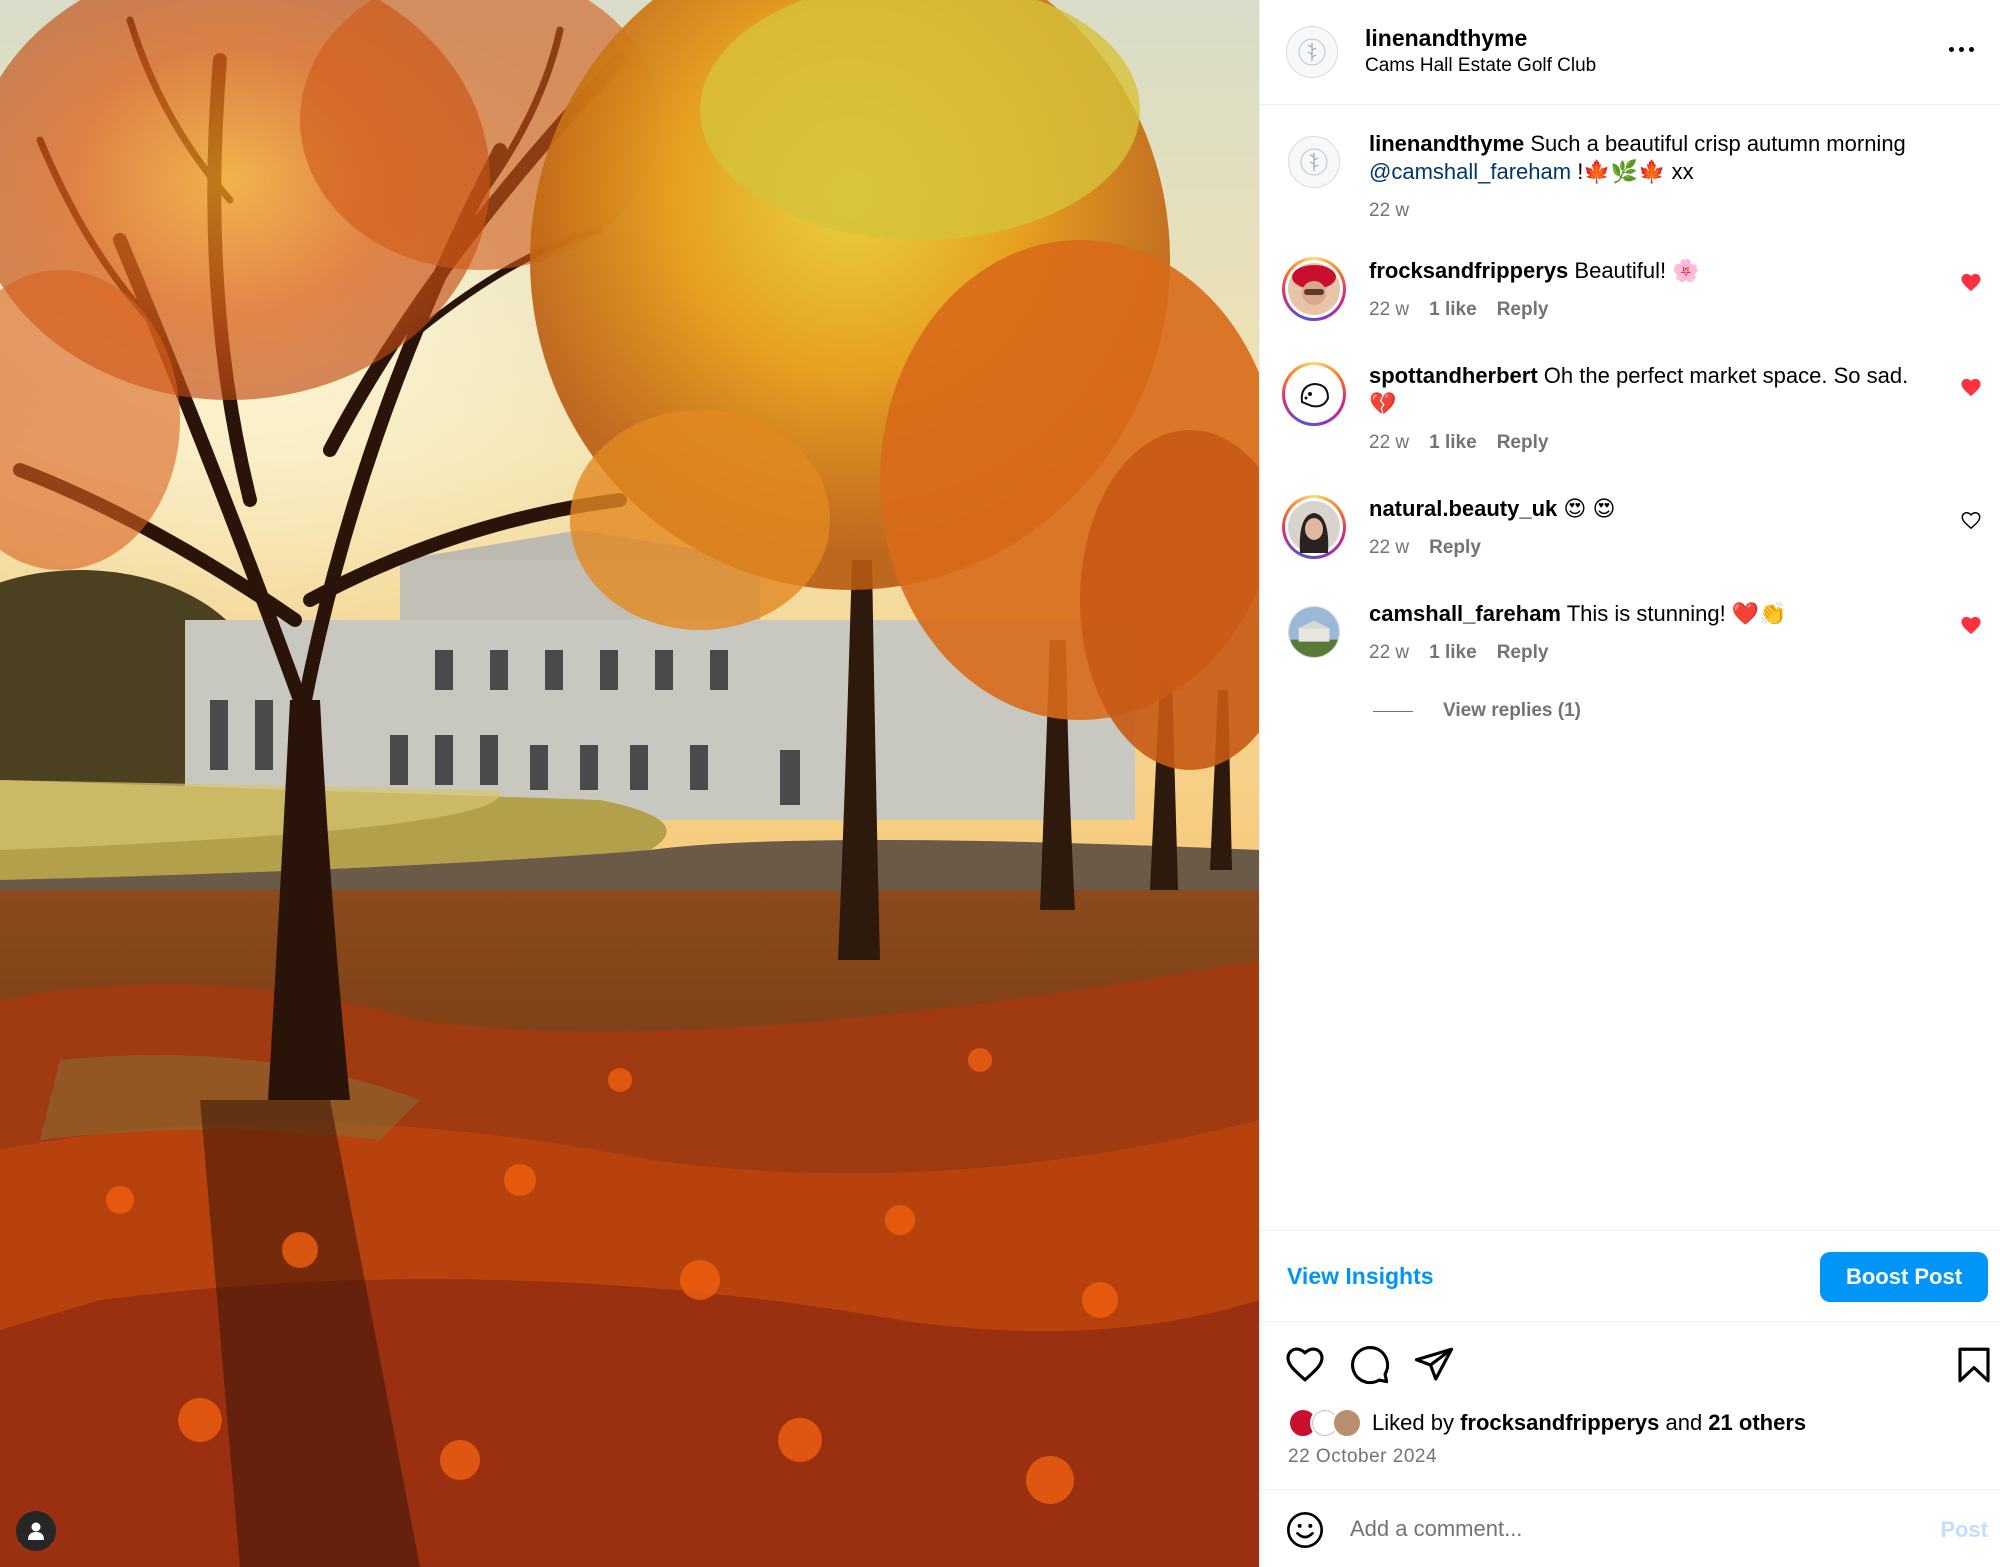 Image resolution: width=2000 pixels, height=1567 pixels. I want to click on liker-avatar, so click(1347, 1423).